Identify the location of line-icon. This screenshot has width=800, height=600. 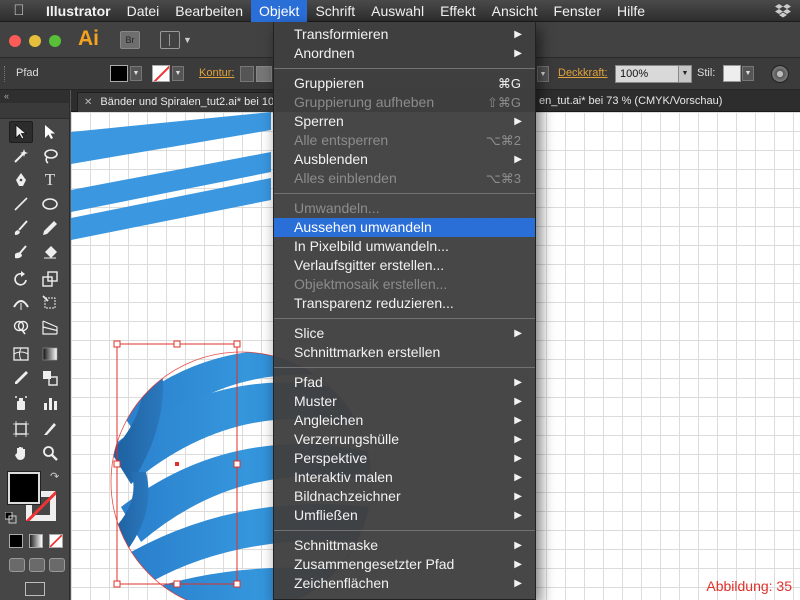
(21, 204).